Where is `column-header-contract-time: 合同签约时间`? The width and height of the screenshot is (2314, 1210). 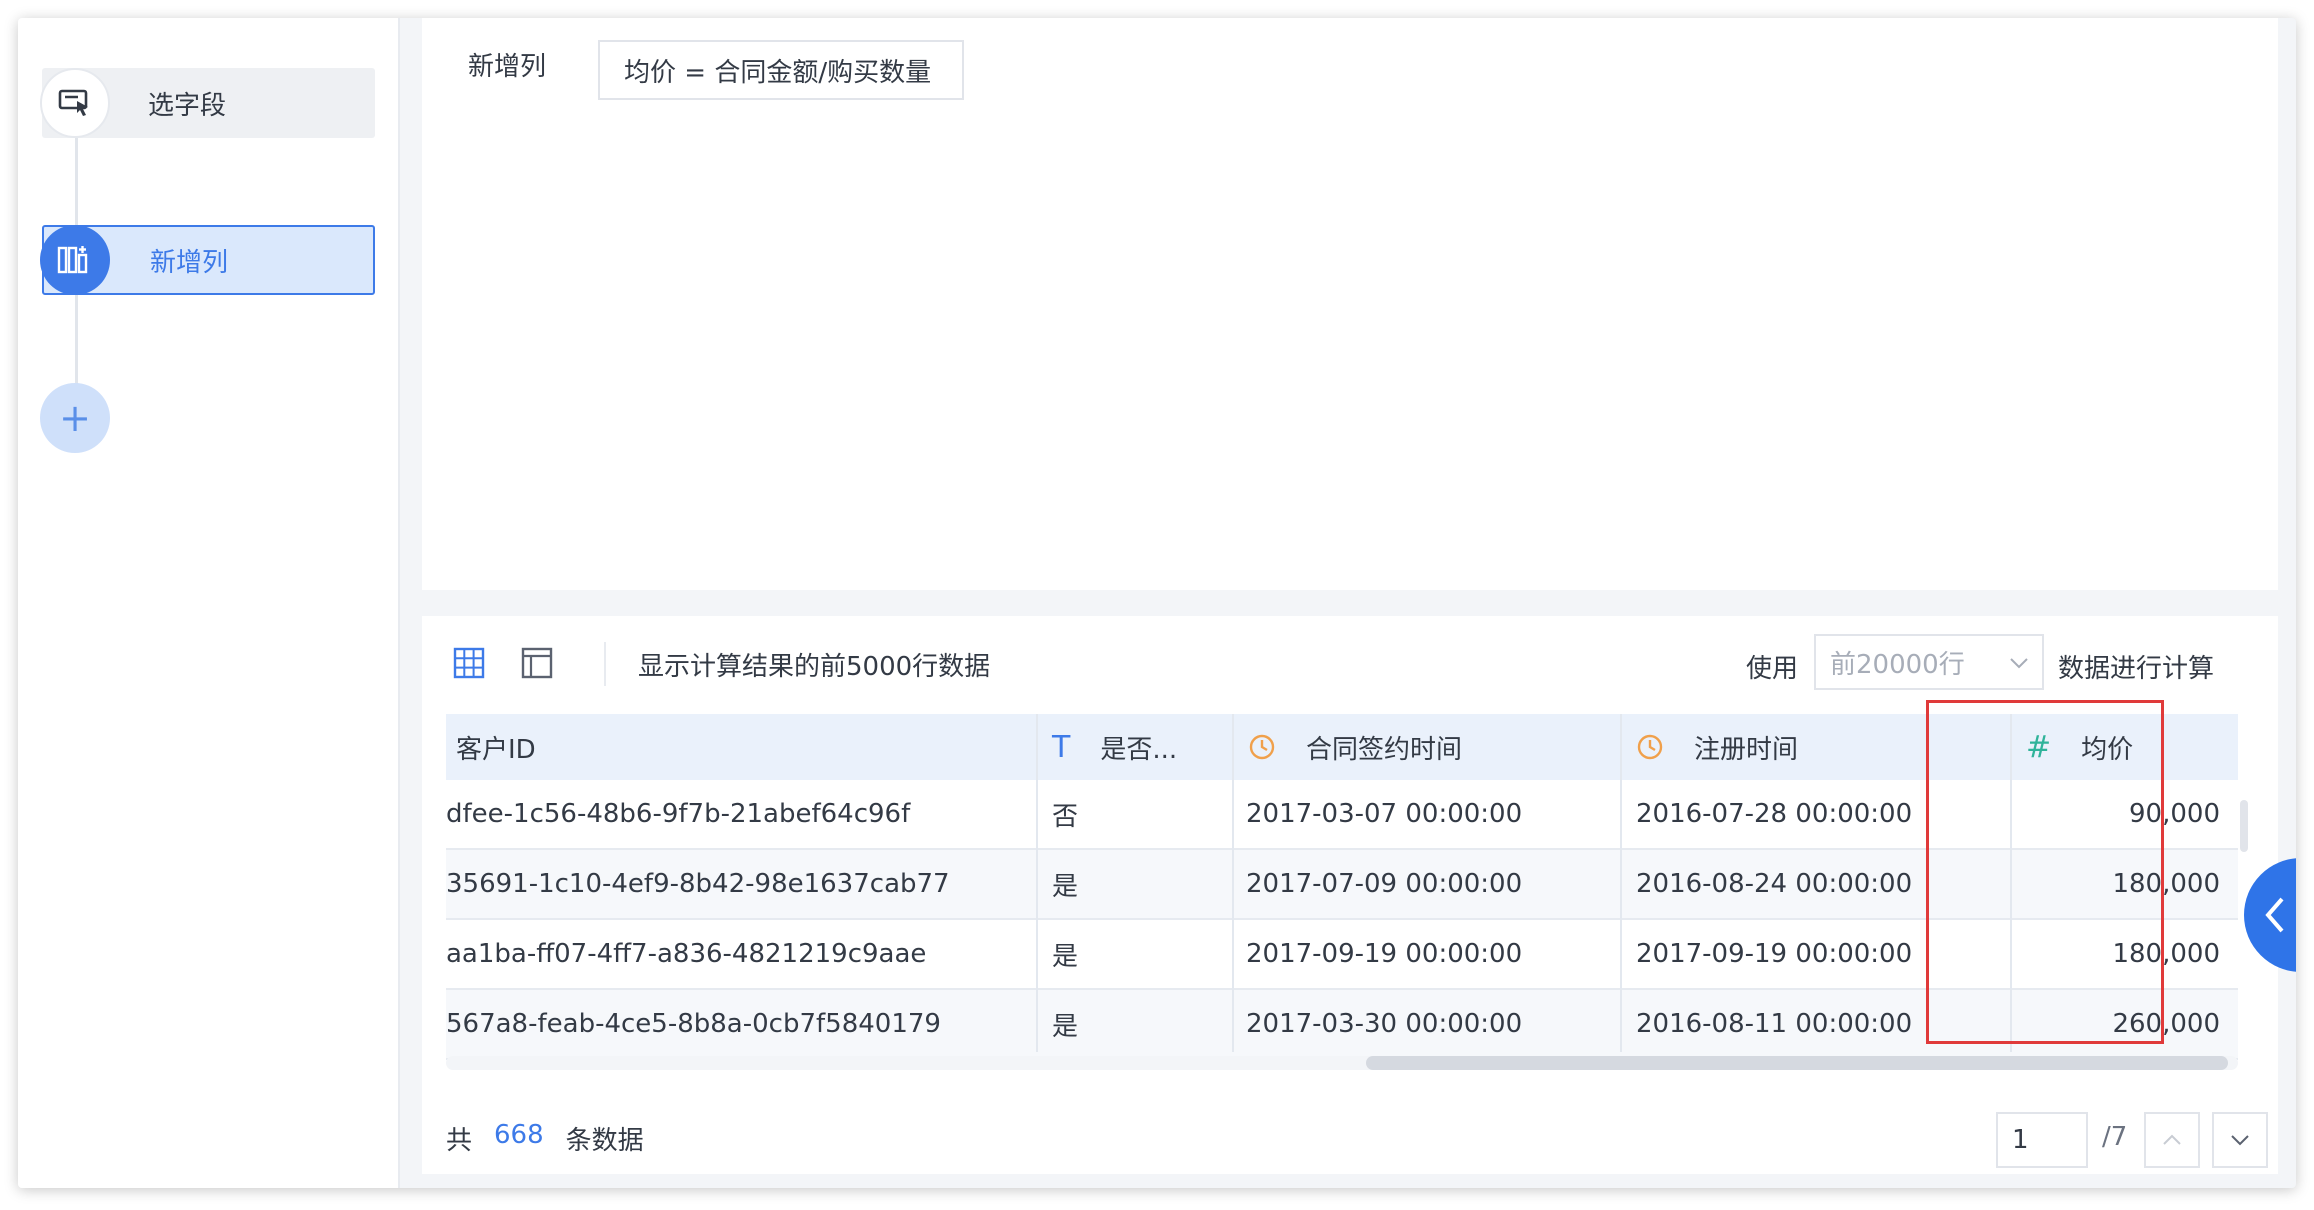
column-header-contract-time: 合同签约时间 is located at coordinates (1426, 747).